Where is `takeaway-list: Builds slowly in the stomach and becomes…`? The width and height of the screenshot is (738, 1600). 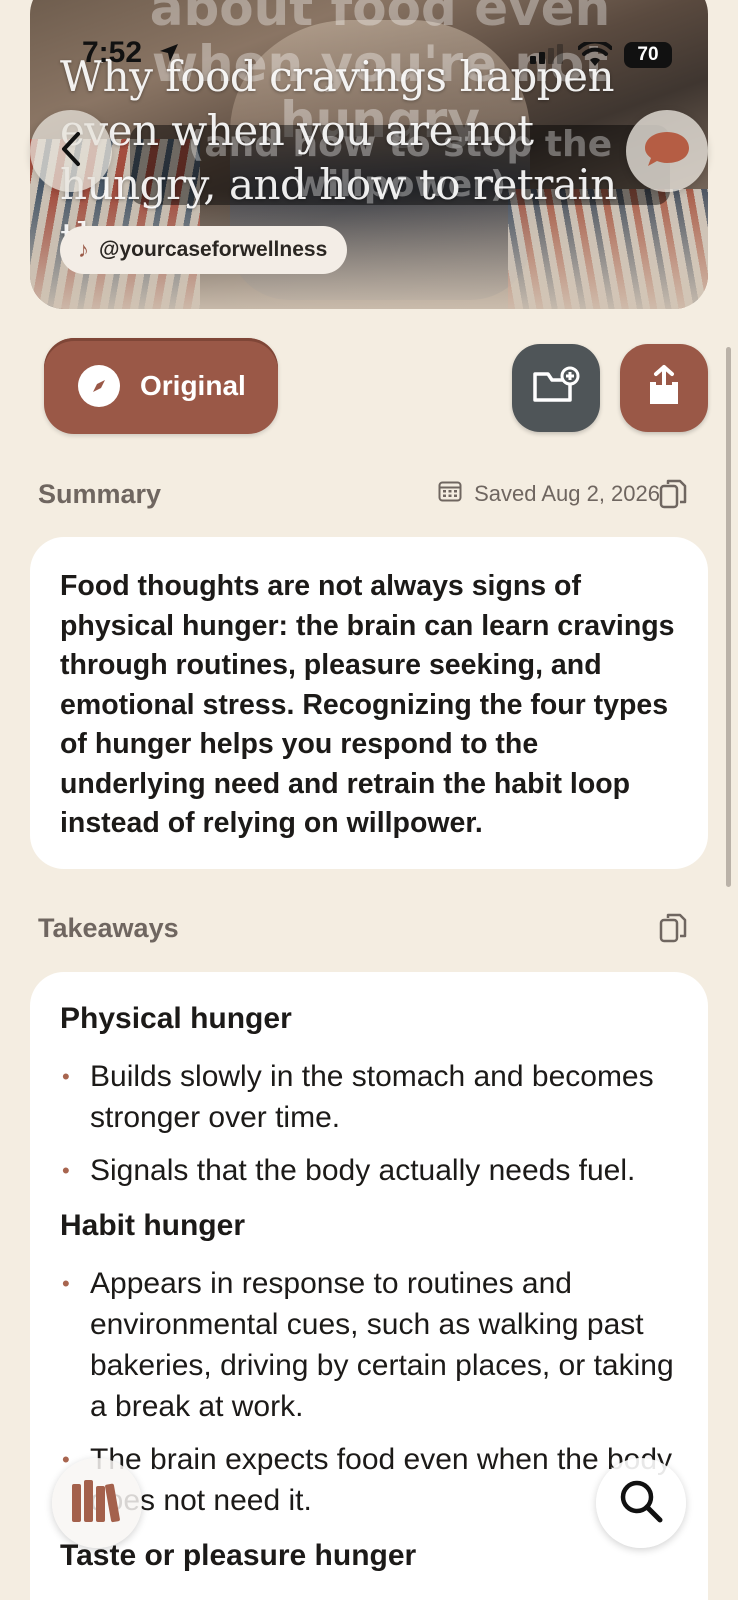
takeaway-list: Builds slowly in the stomach and becomes… is located at coordinates (370, 1123).